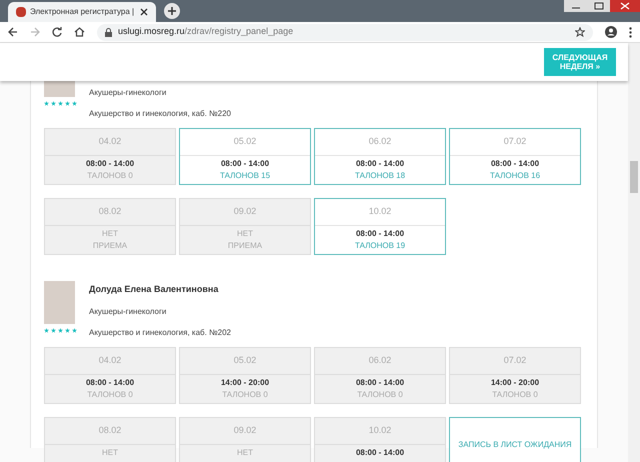 This screenshot has height=462, width=640. I want to click on doctor-name: Долуда Елена Валентиновна, so click(154, 289).